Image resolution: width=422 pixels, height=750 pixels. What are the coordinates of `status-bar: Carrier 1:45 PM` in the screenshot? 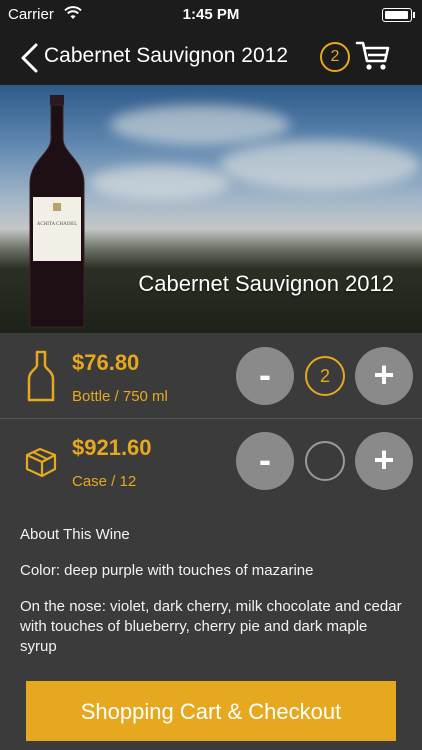 It's located at (211, 15).